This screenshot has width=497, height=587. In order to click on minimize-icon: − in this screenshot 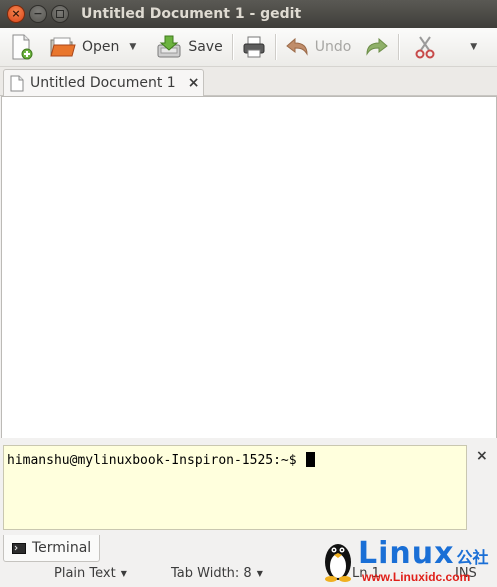, I will do `click(38, 13)`.